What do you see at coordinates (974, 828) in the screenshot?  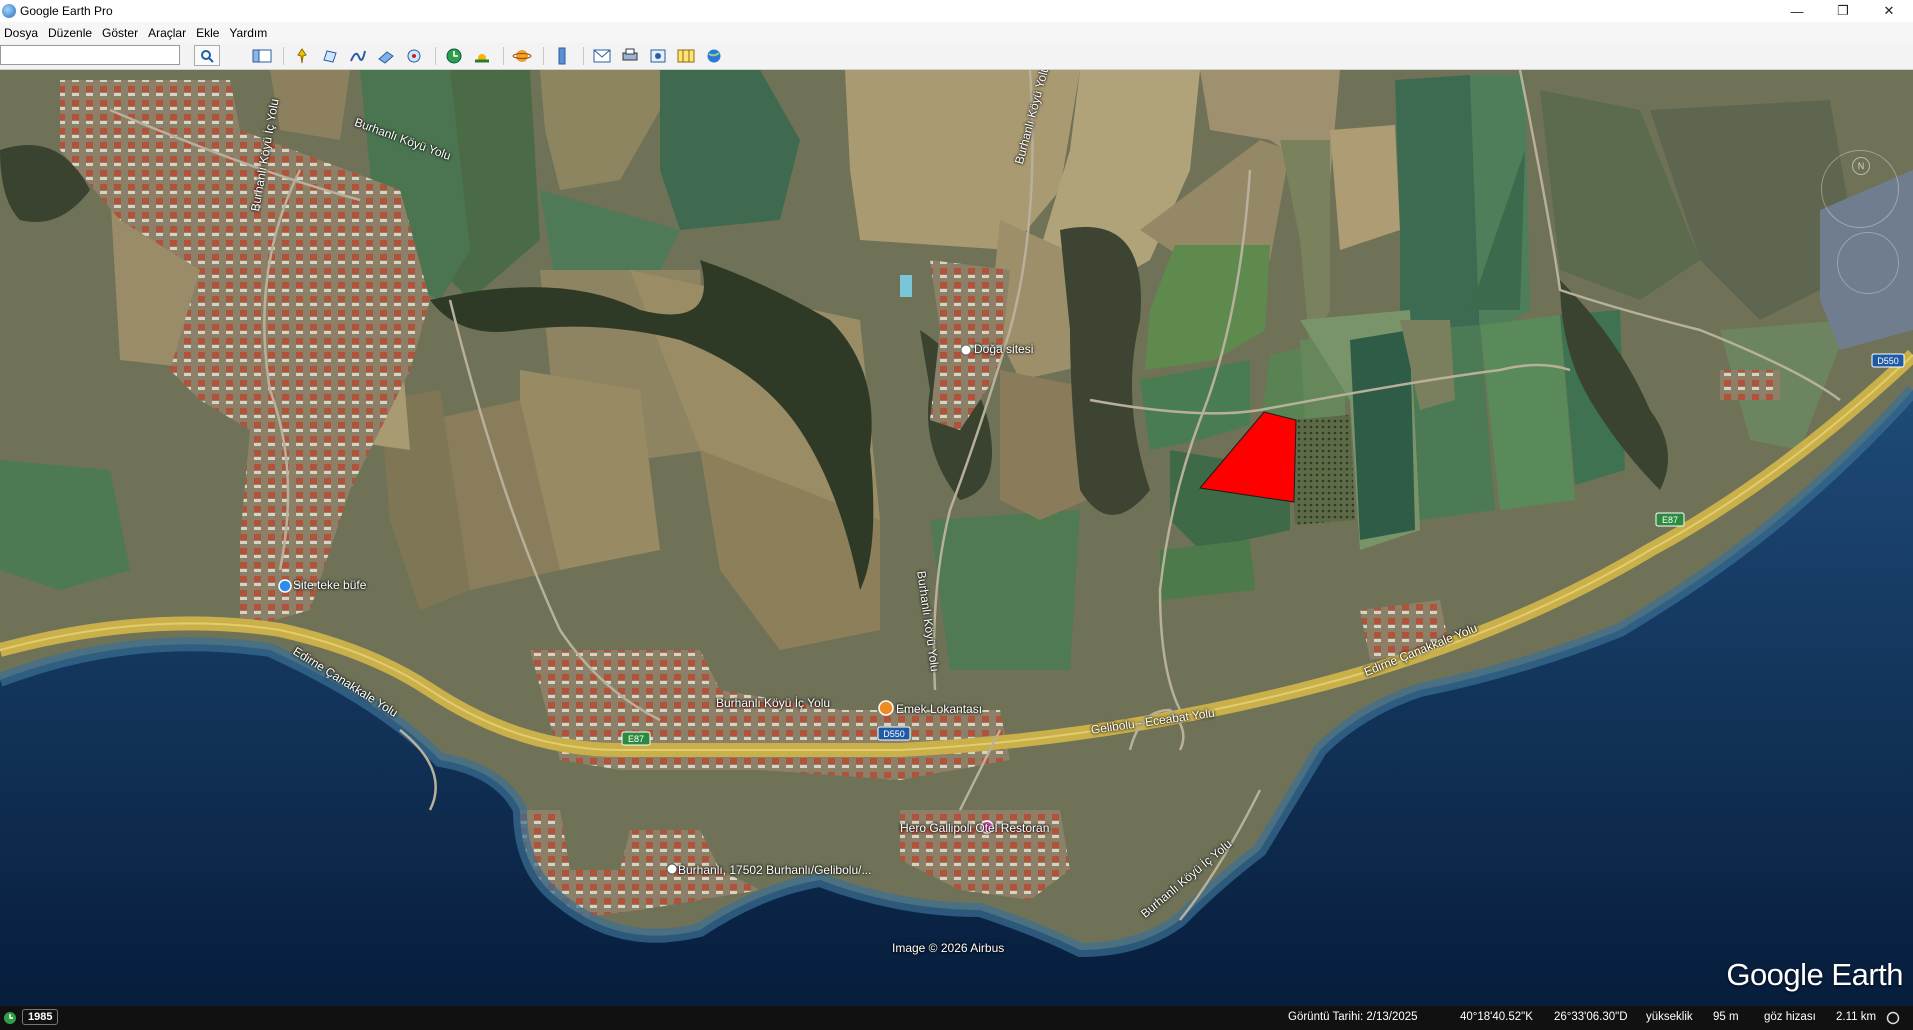 I see `label-hero-gallipoli: Hero Gallipoli Otel Restoran` at bounding box center [974, 828].